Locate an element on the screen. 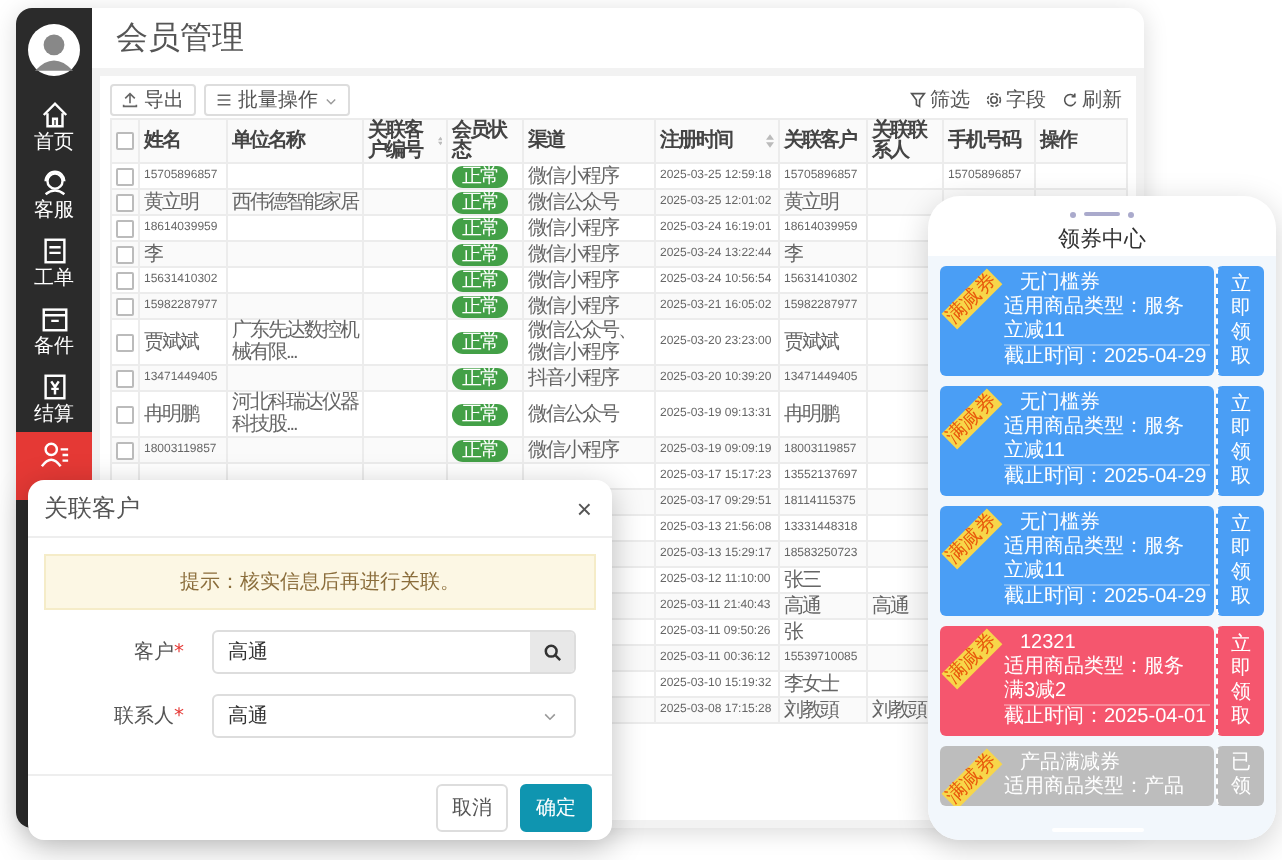  nav-item: 工单 is located at coordinates (54, 262).